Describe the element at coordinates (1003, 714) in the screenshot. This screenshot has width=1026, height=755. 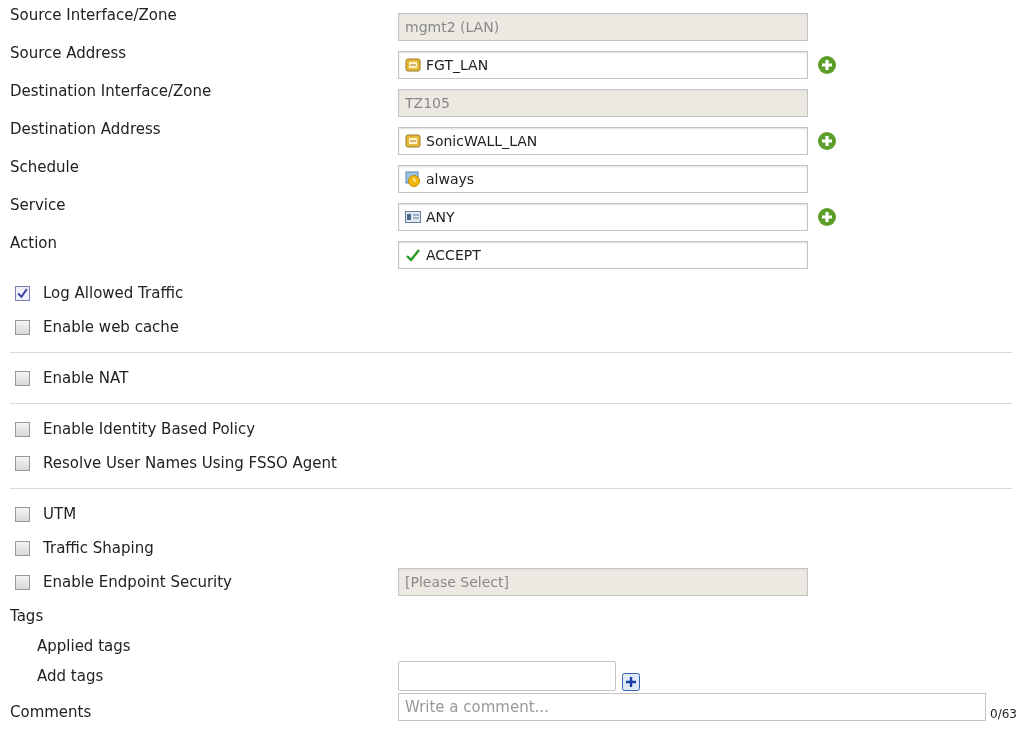
I see `character-counter: 0/63` at that location.